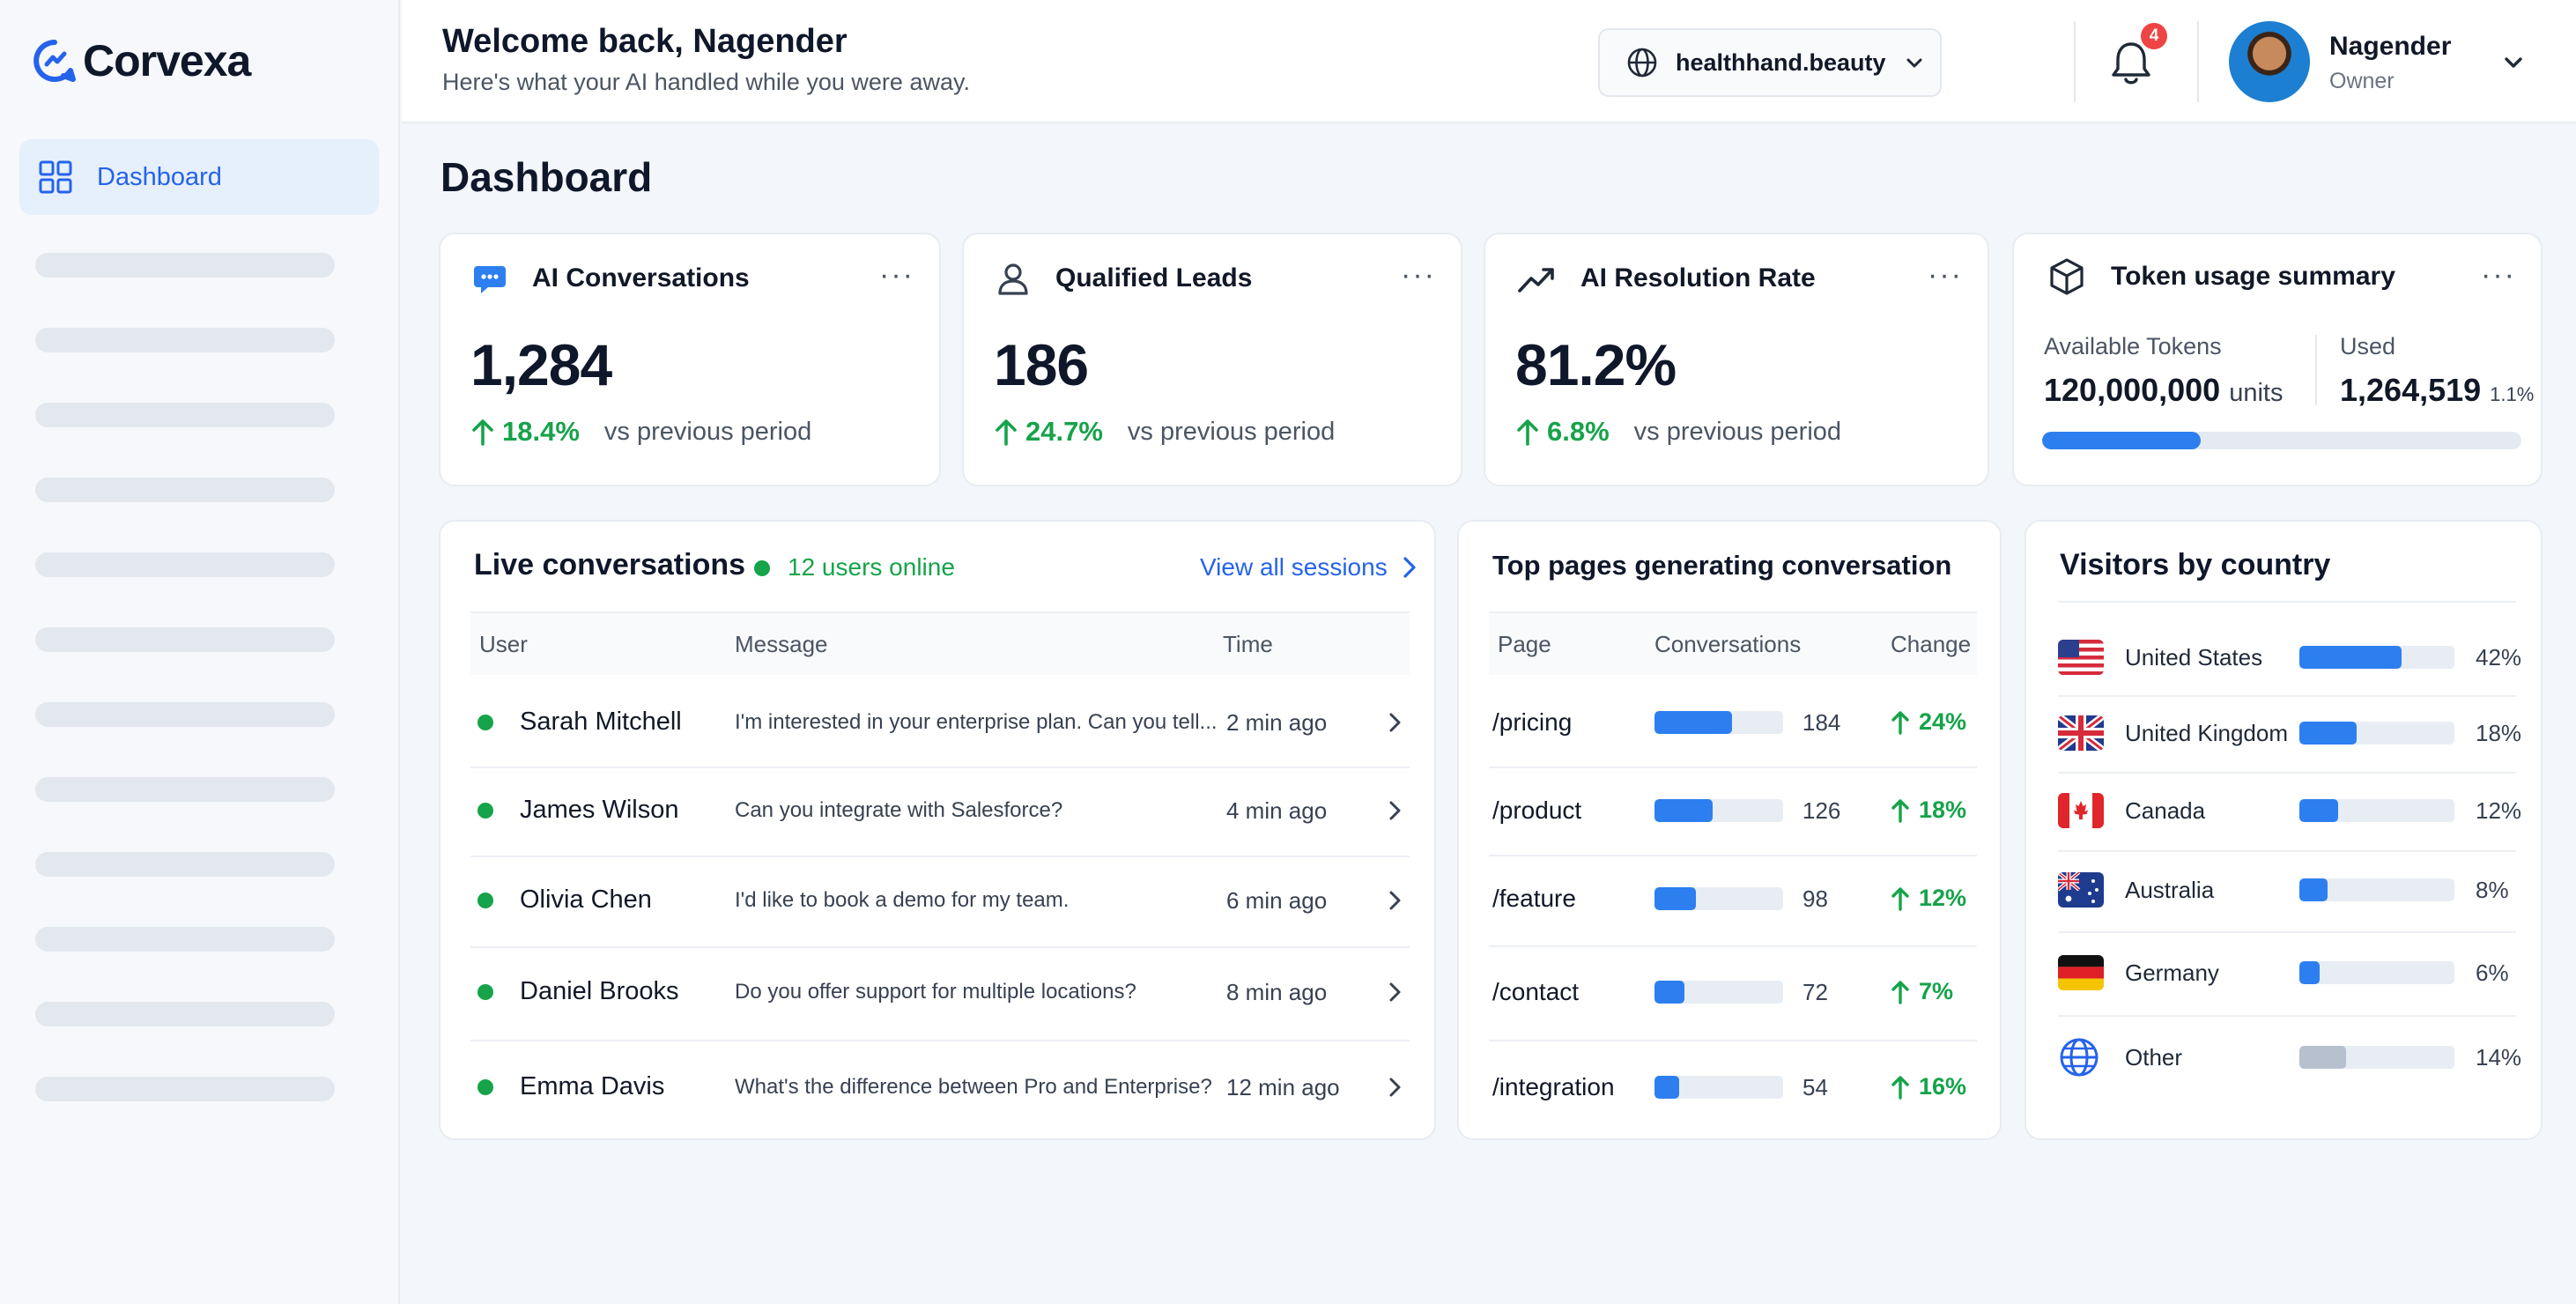 This screenshot has width=2576, height=1304. I want to click on row-conversations: 72, so click(1815, 992).